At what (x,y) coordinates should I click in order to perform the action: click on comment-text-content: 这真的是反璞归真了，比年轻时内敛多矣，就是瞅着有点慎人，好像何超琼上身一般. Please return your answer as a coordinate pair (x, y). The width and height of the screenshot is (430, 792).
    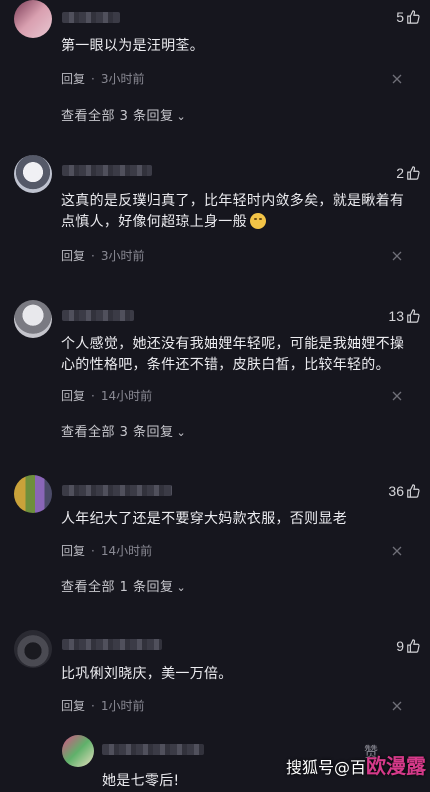
    Looking at the image, I should click on (233, 211).